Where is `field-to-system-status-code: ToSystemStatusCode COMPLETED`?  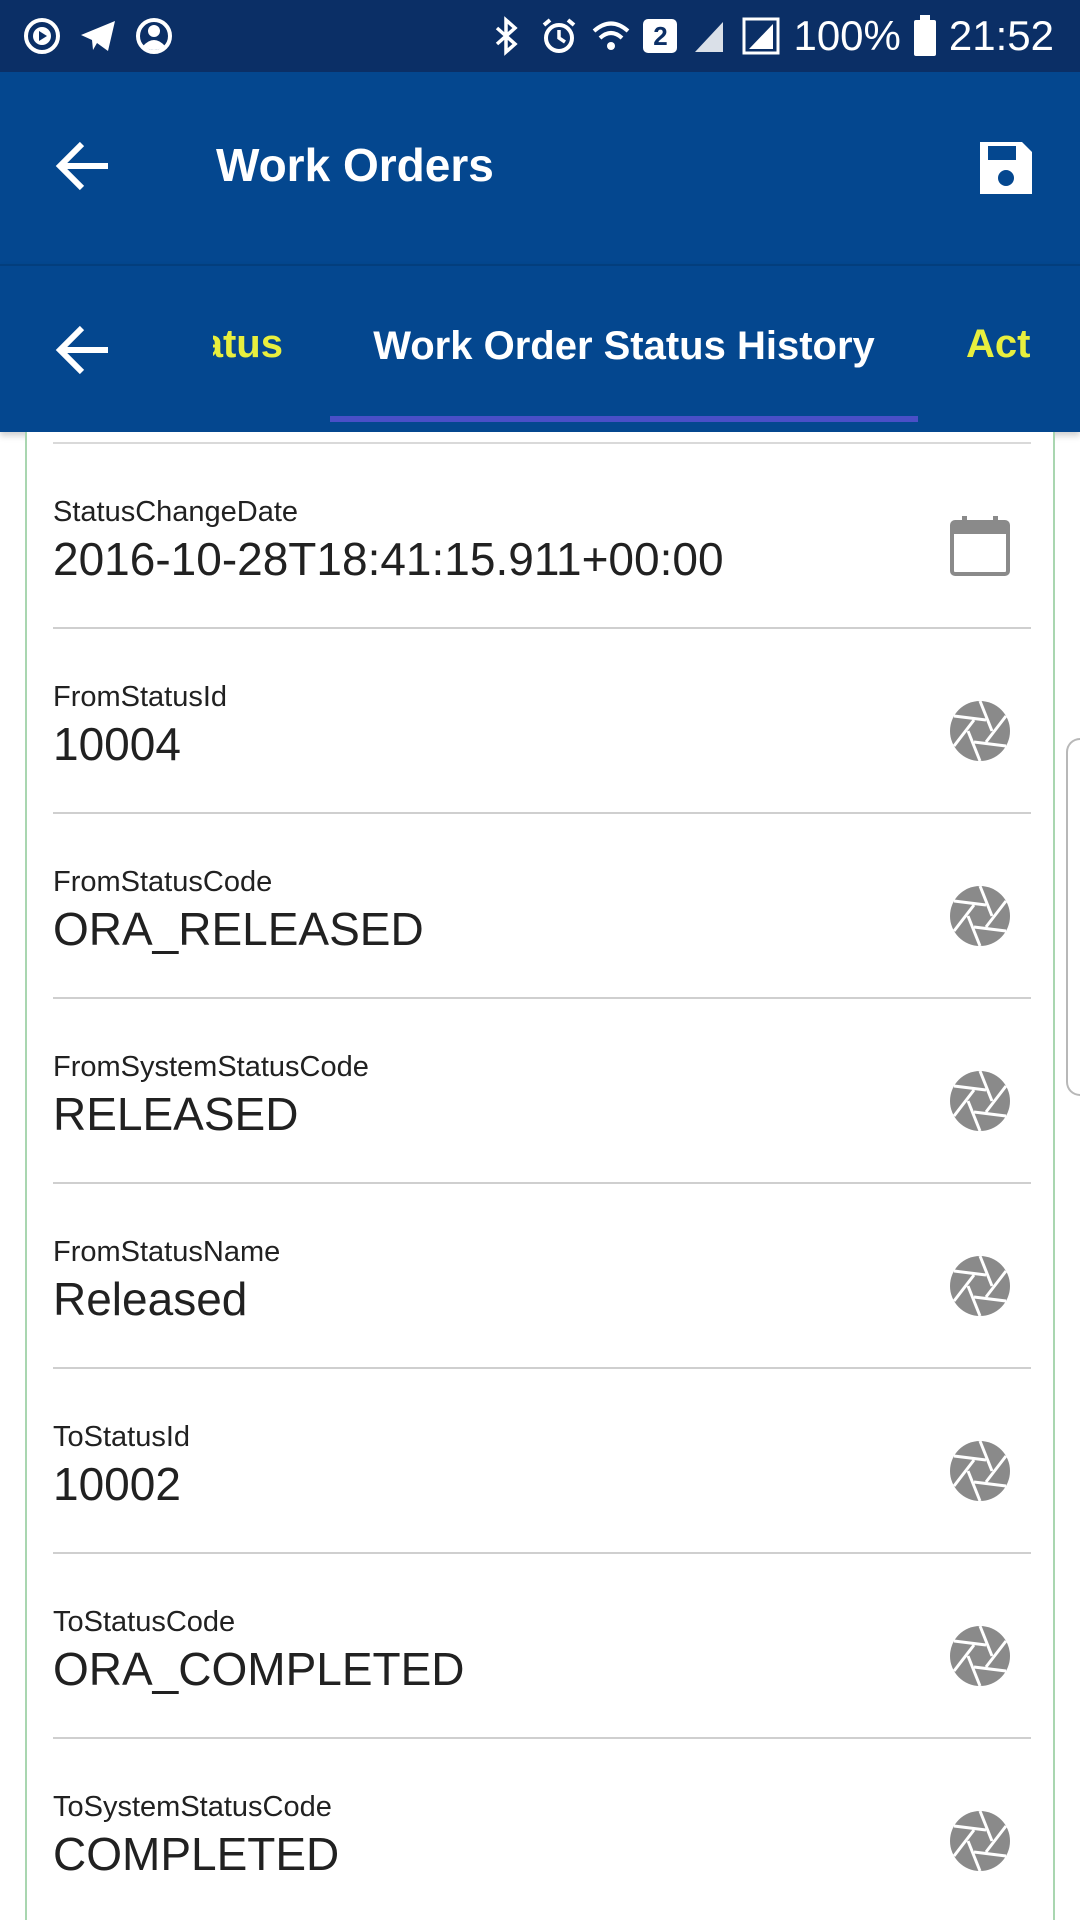
field-to-system-status-code: ToSystemStatusCode COMPLETED is located at coordinates (542, 1829).